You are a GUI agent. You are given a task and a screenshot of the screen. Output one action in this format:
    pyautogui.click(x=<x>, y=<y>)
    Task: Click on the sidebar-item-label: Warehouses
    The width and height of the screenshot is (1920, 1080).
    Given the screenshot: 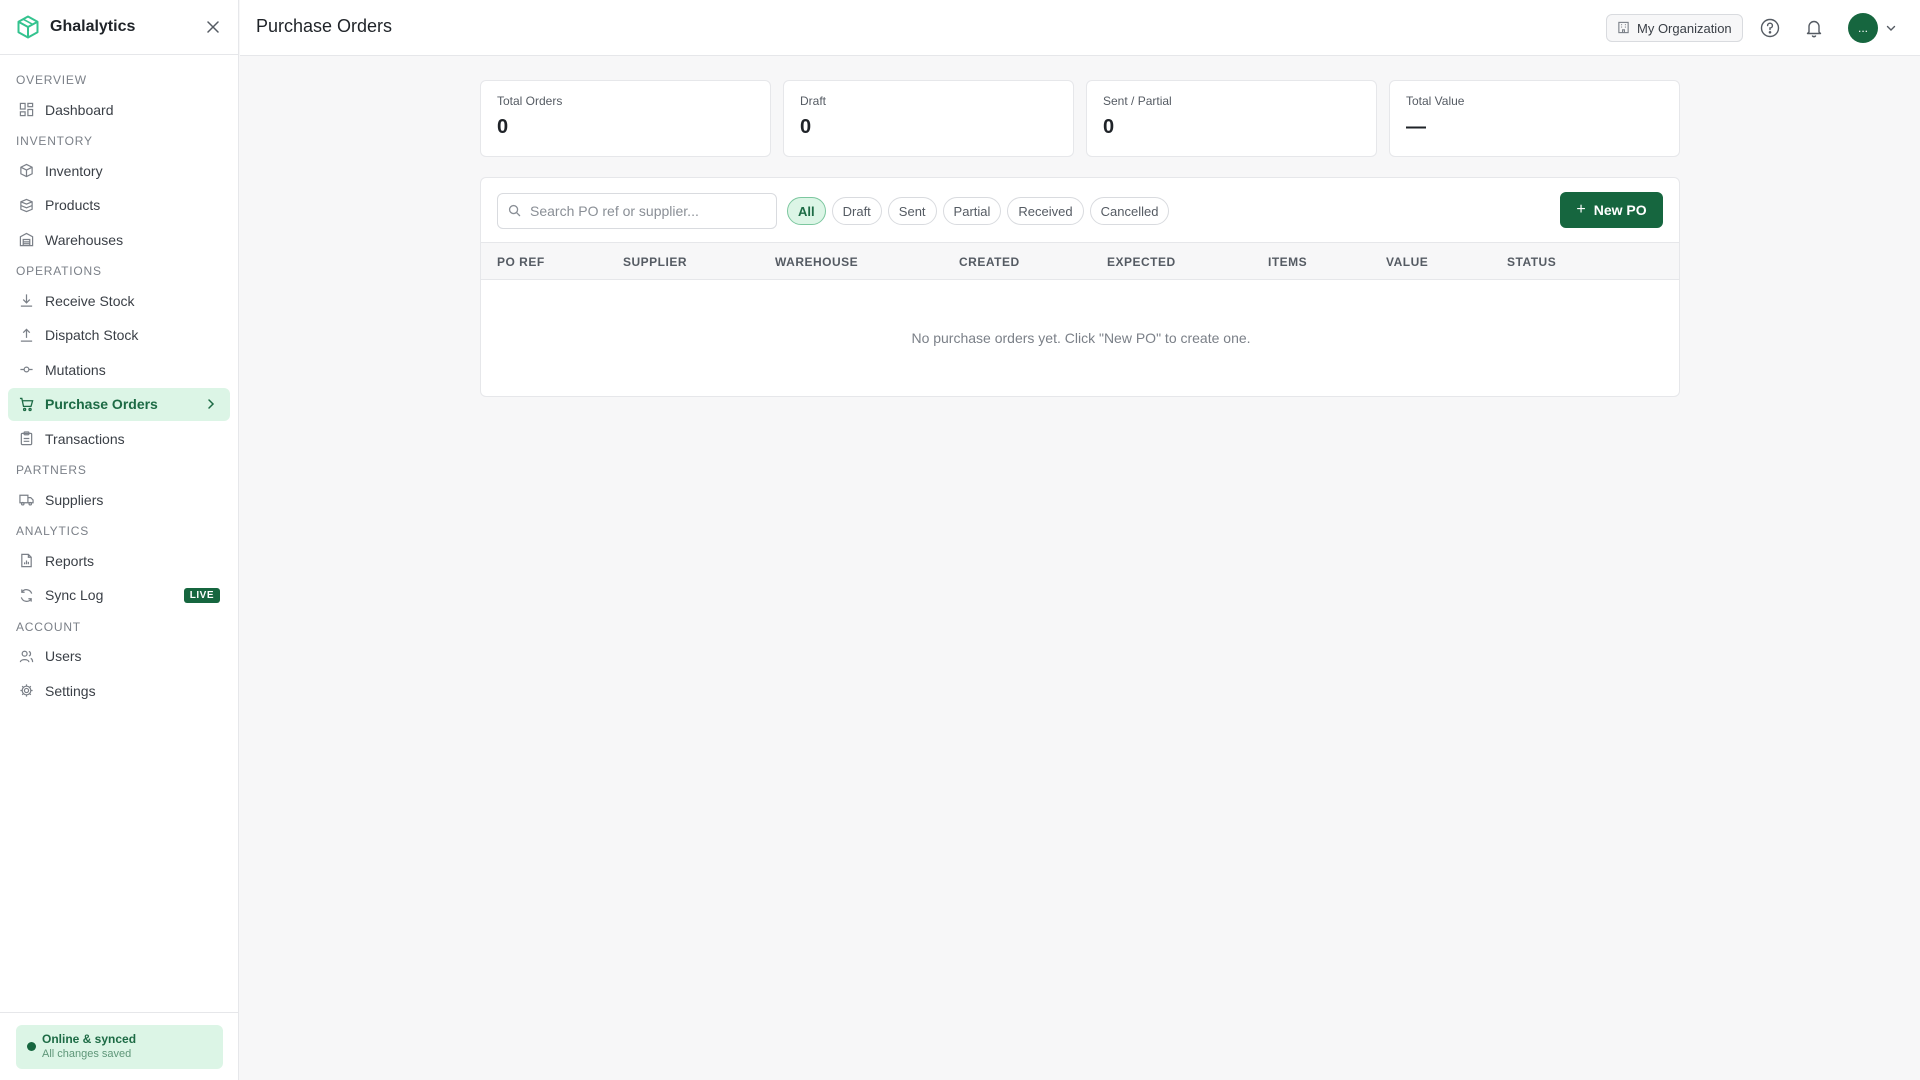 What is the action you would take?
    pyautogui.click(x=84, y=239)
    